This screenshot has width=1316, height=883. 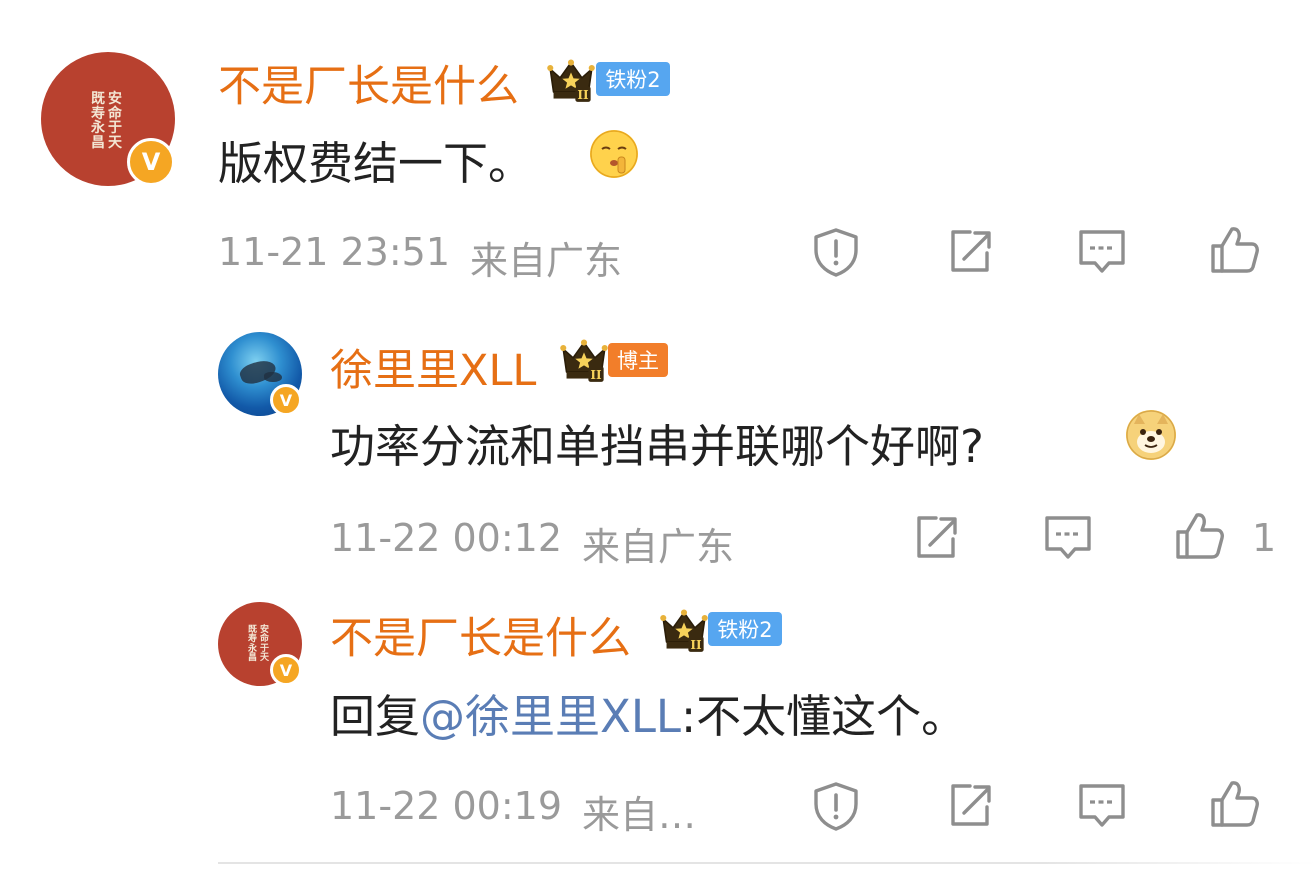 What do you see at coordinates (638, 360) in the screenshot?
I see `host-tag: 博主` at bounding box center [638, 360].